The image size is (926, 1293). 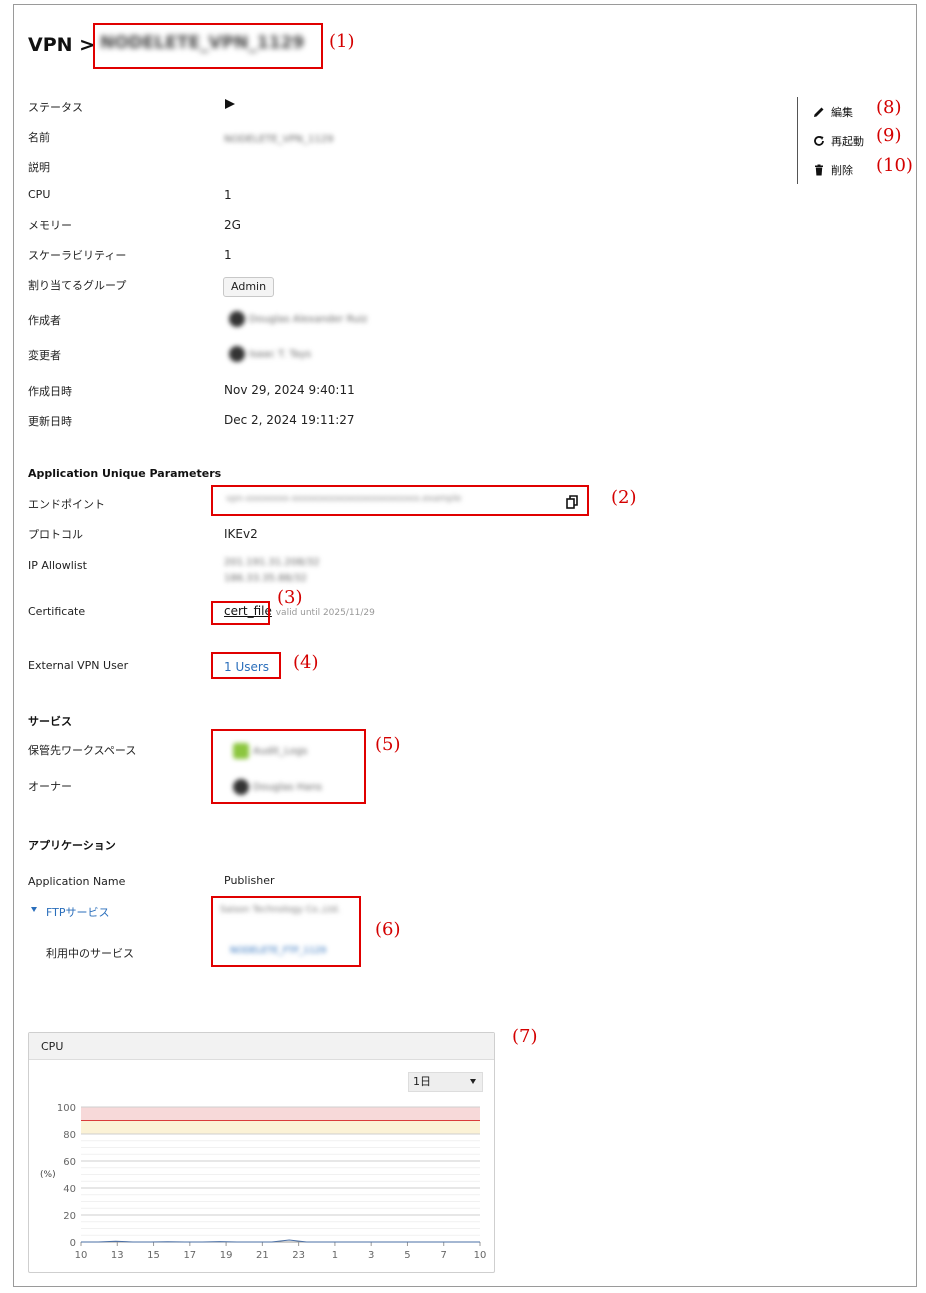 I want to click on x-tick-label: 15, so click(x=153, y=1255).